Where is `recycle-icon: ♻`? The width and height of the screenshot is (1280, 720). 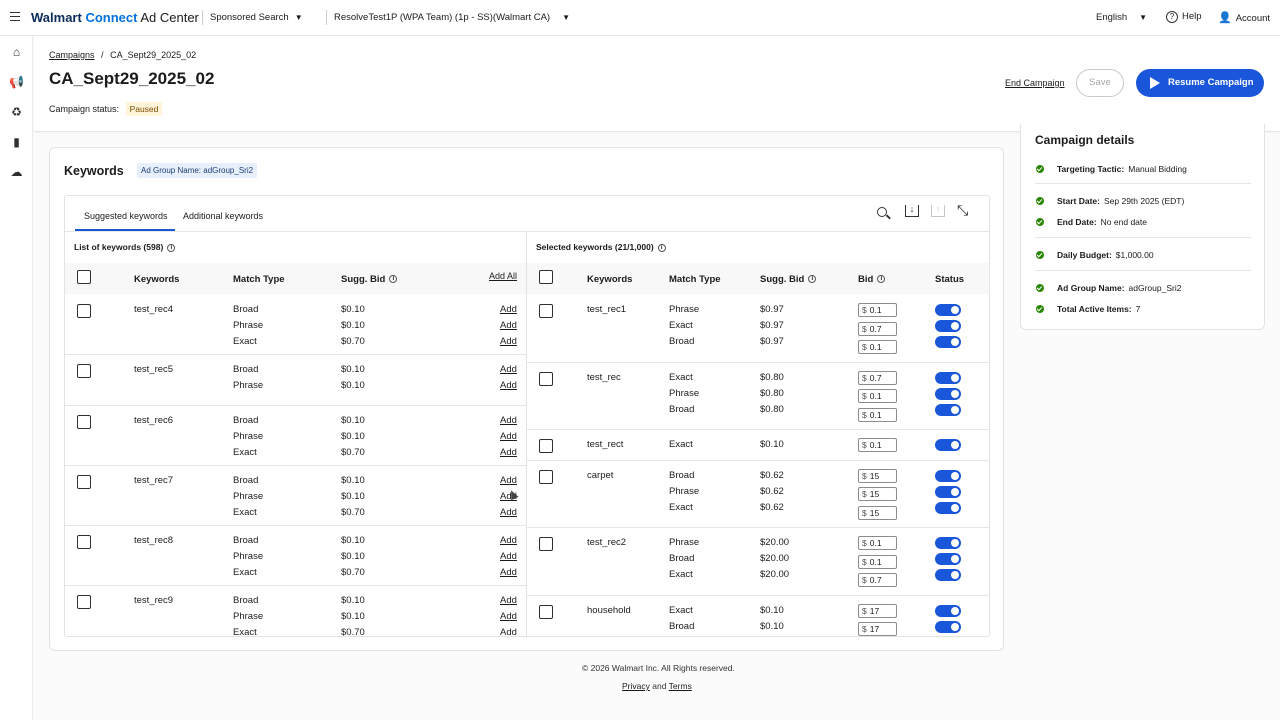
recycle-icon: ♻ is located at coordinates (16, 112).